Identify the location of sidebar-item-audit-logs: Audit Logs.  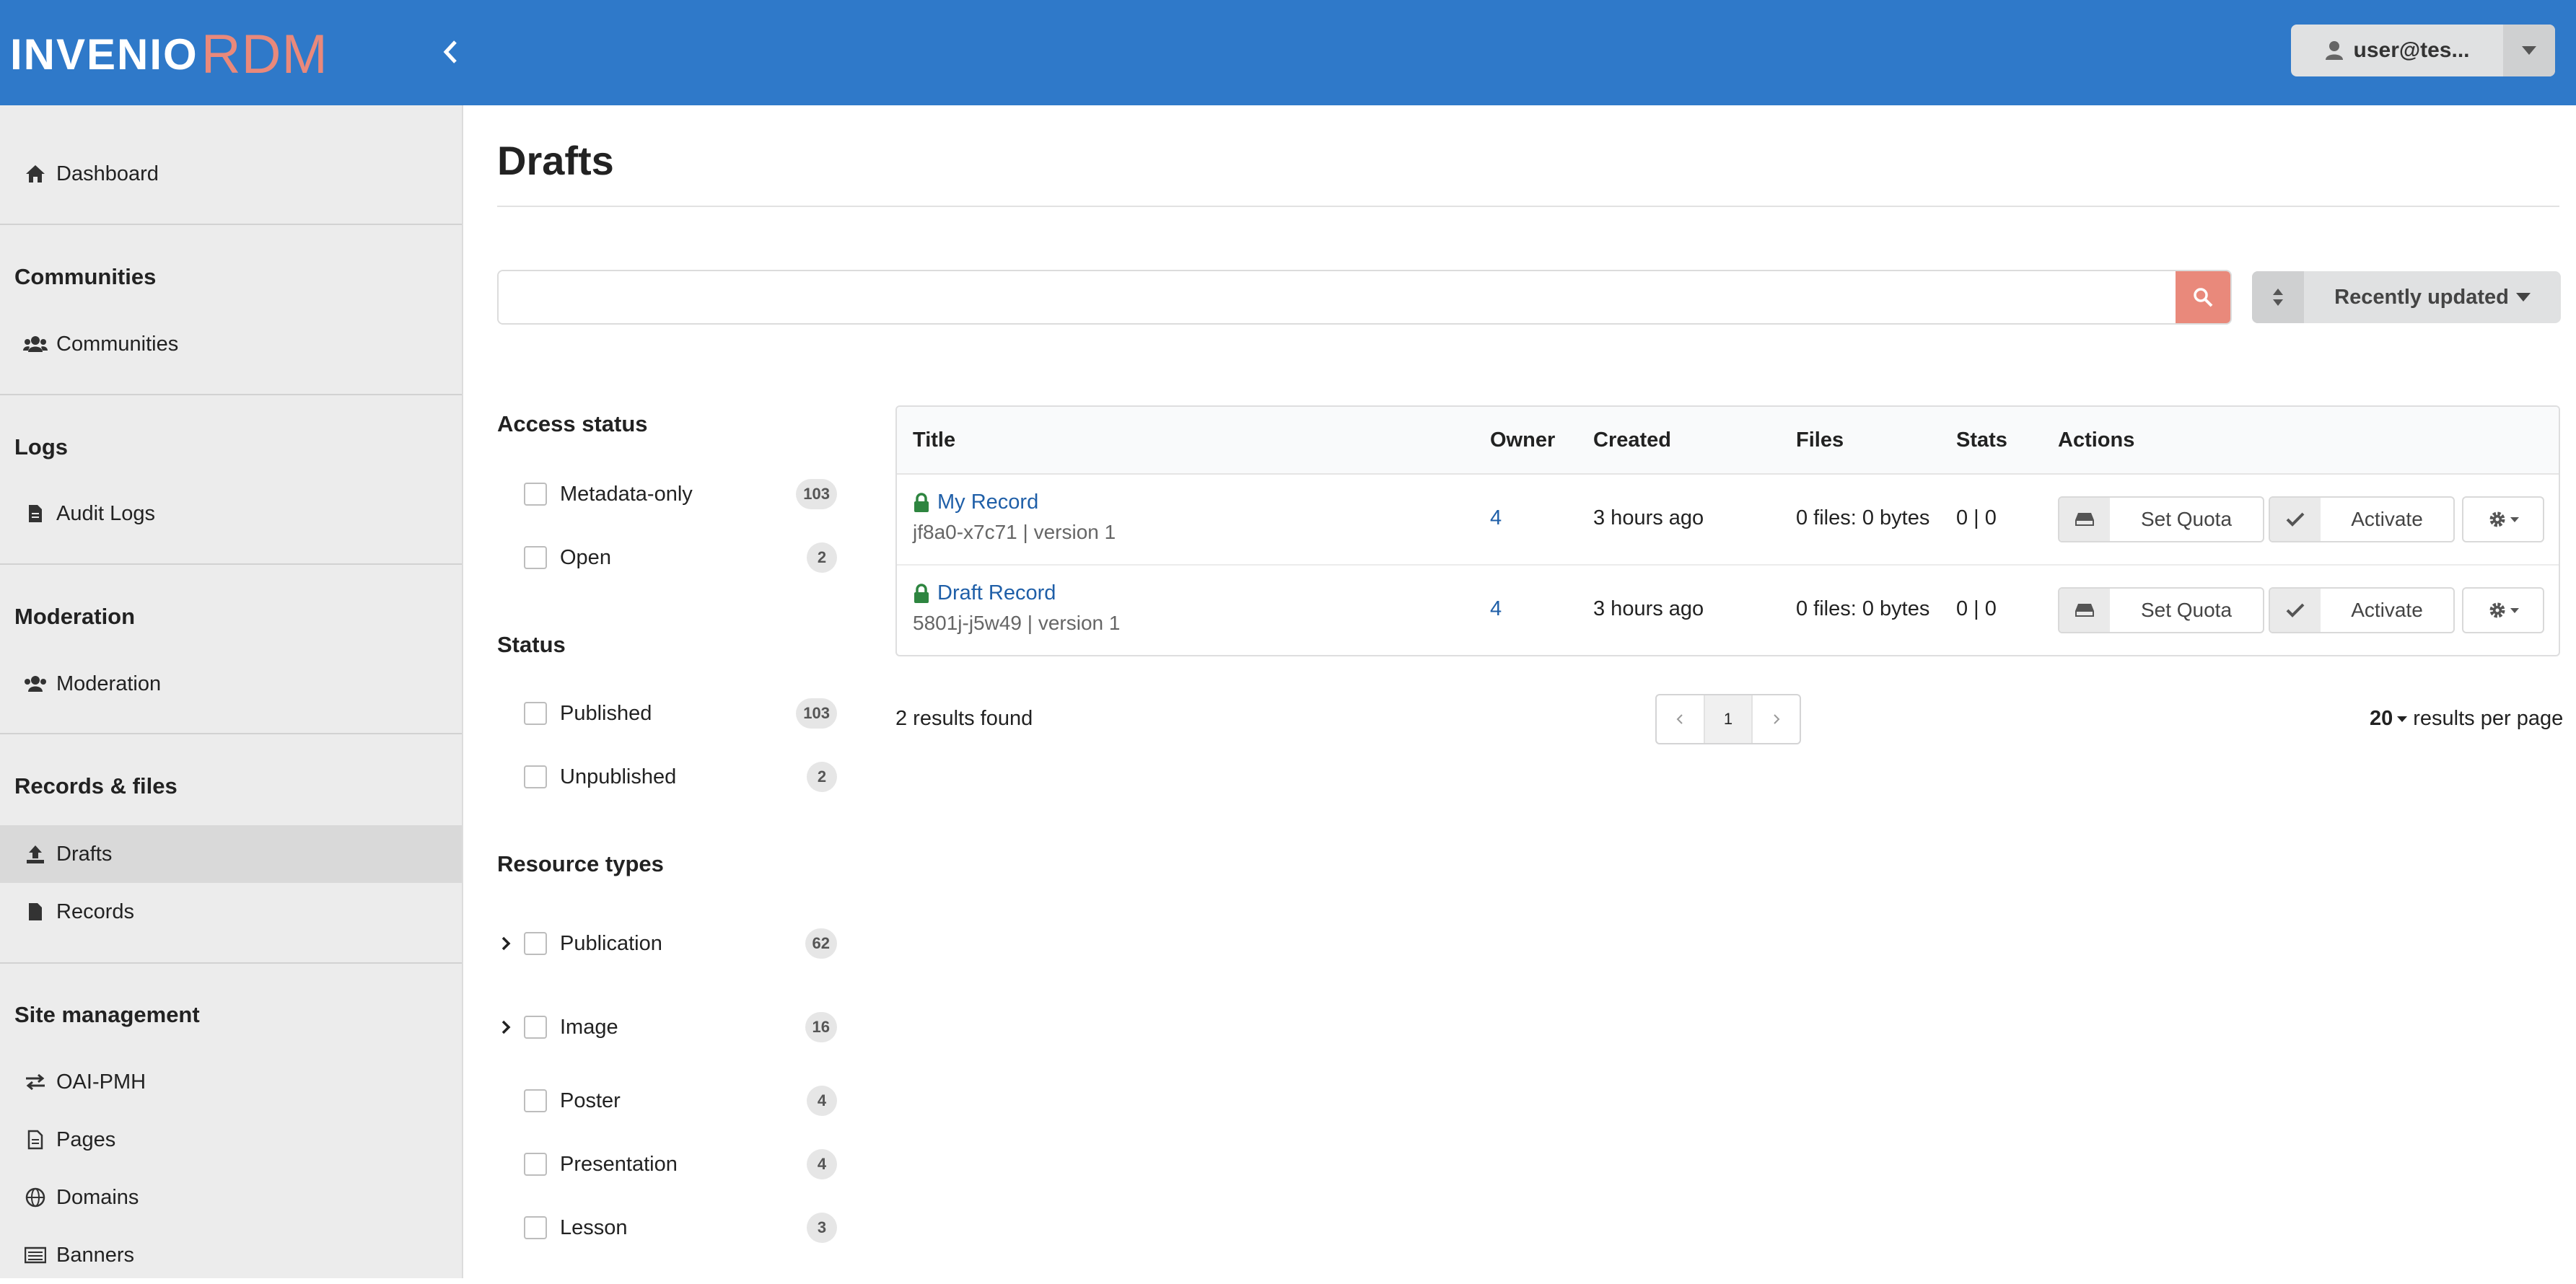
(231, 513).